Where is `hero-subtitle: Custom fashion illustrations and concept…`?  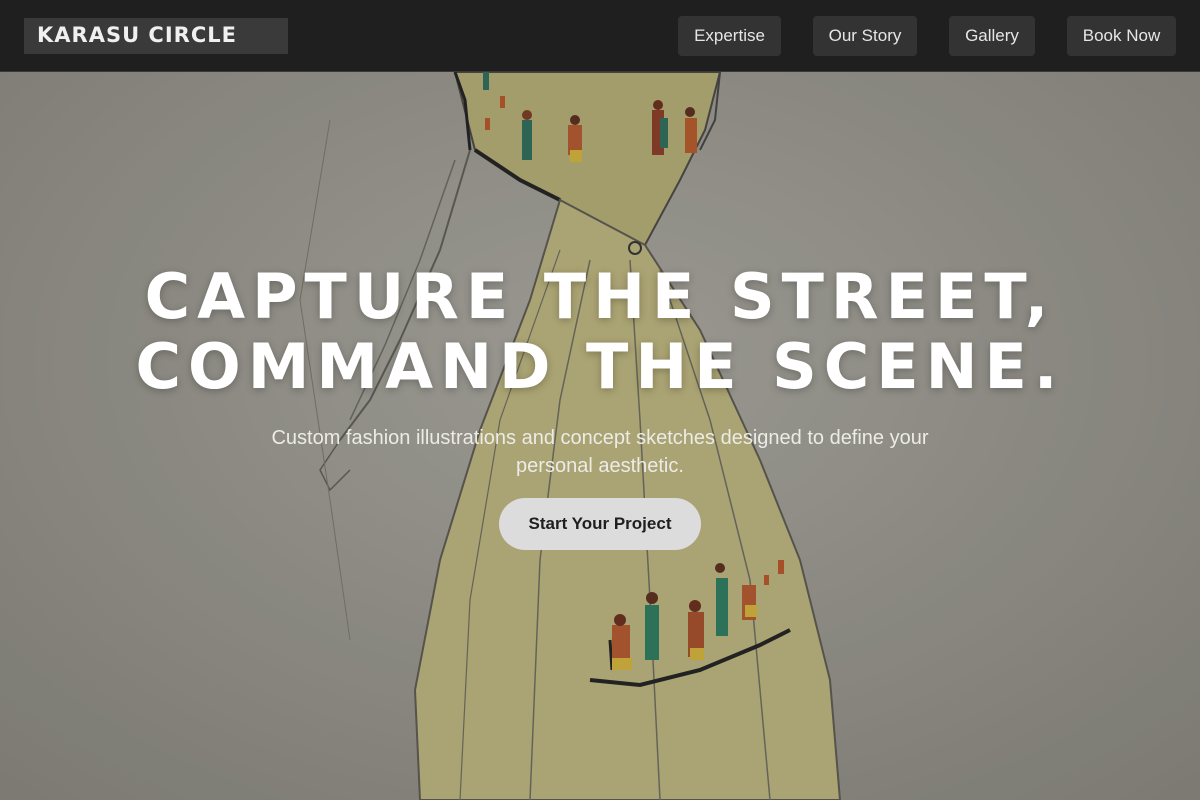 hero-subtitle: Custom fashion illustrations and concept… is located at coordinates (600, 452).